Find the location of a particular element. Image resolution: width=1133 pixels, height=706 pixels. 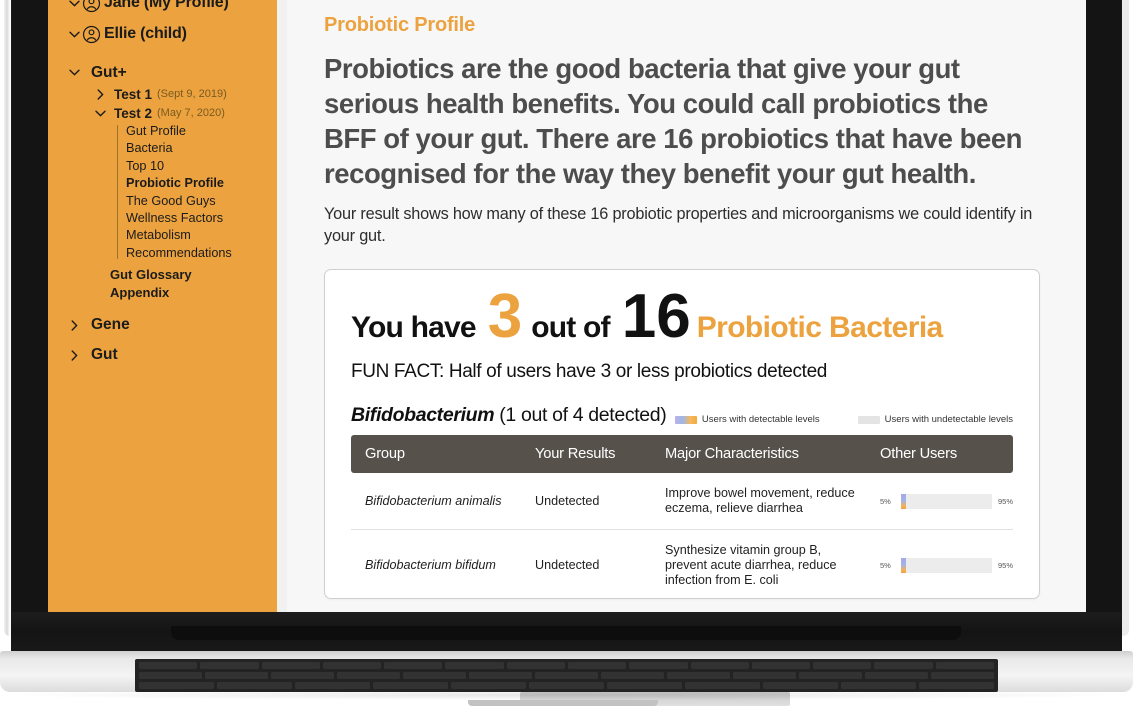

legend-label: Users with undetectable levels is located at coordinates (948, 419).